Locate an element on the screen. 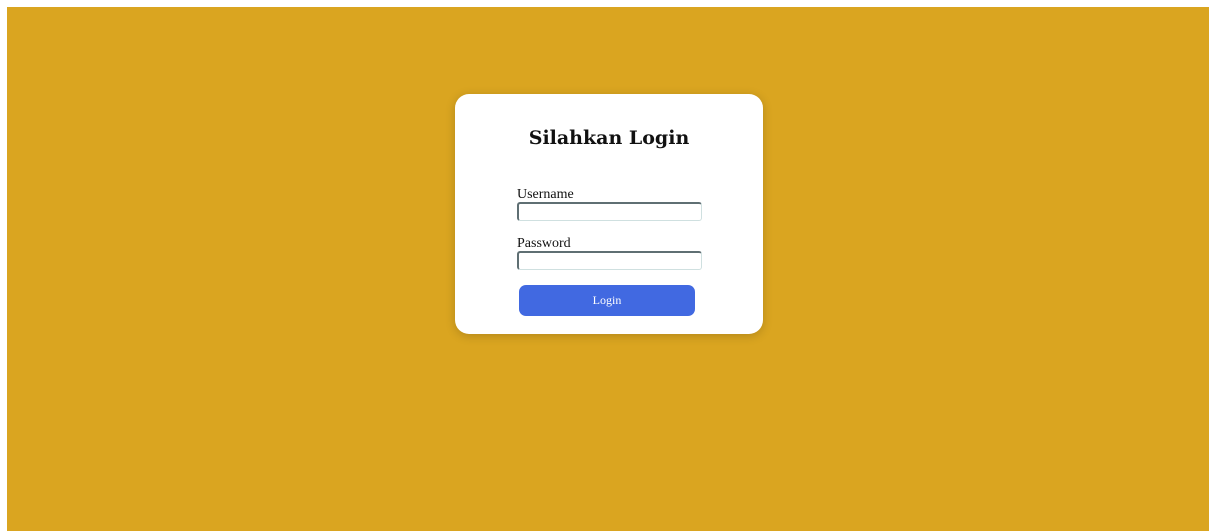 The height and width of the screenshot is (531, 1209). username-label: Username is located at coordinates (545, 194).